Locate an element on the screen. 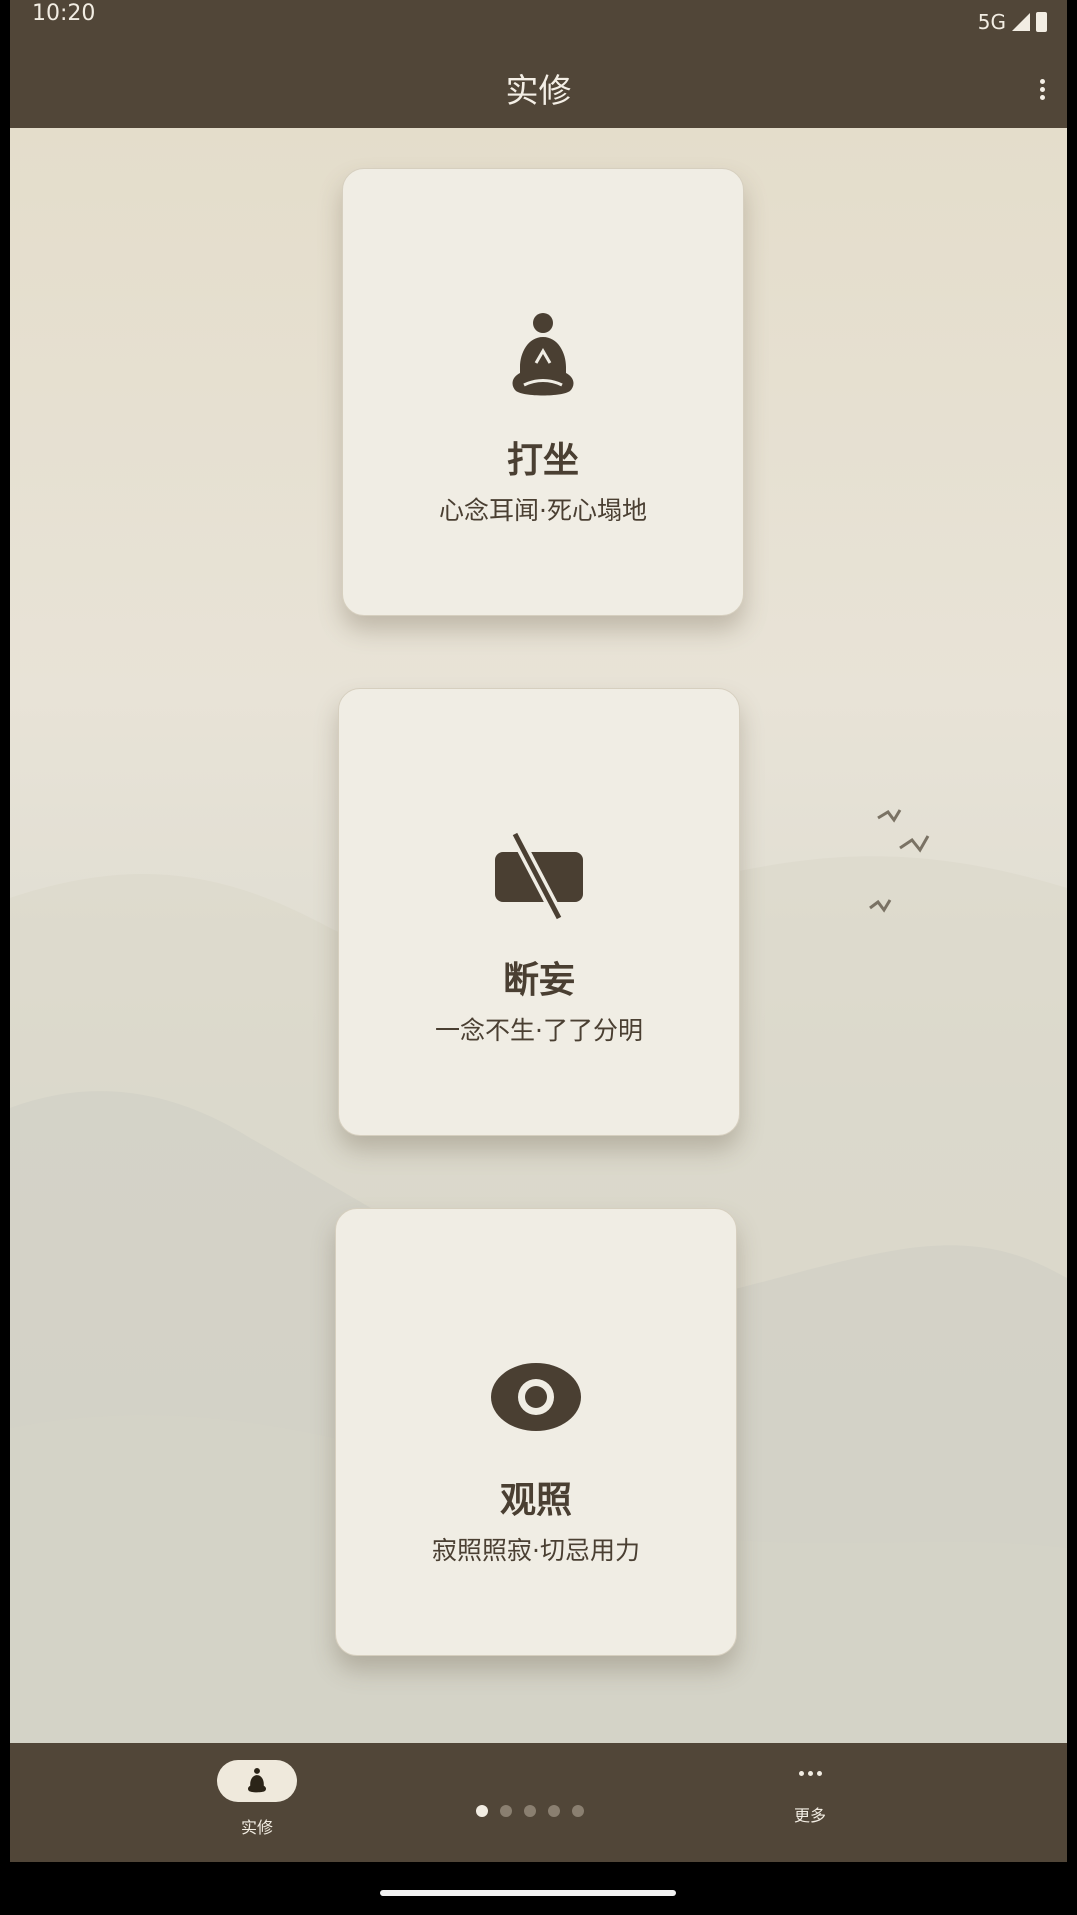 This screenshot has width=1077, height=1915. page-indicator is located at coordinates (530, 1811).